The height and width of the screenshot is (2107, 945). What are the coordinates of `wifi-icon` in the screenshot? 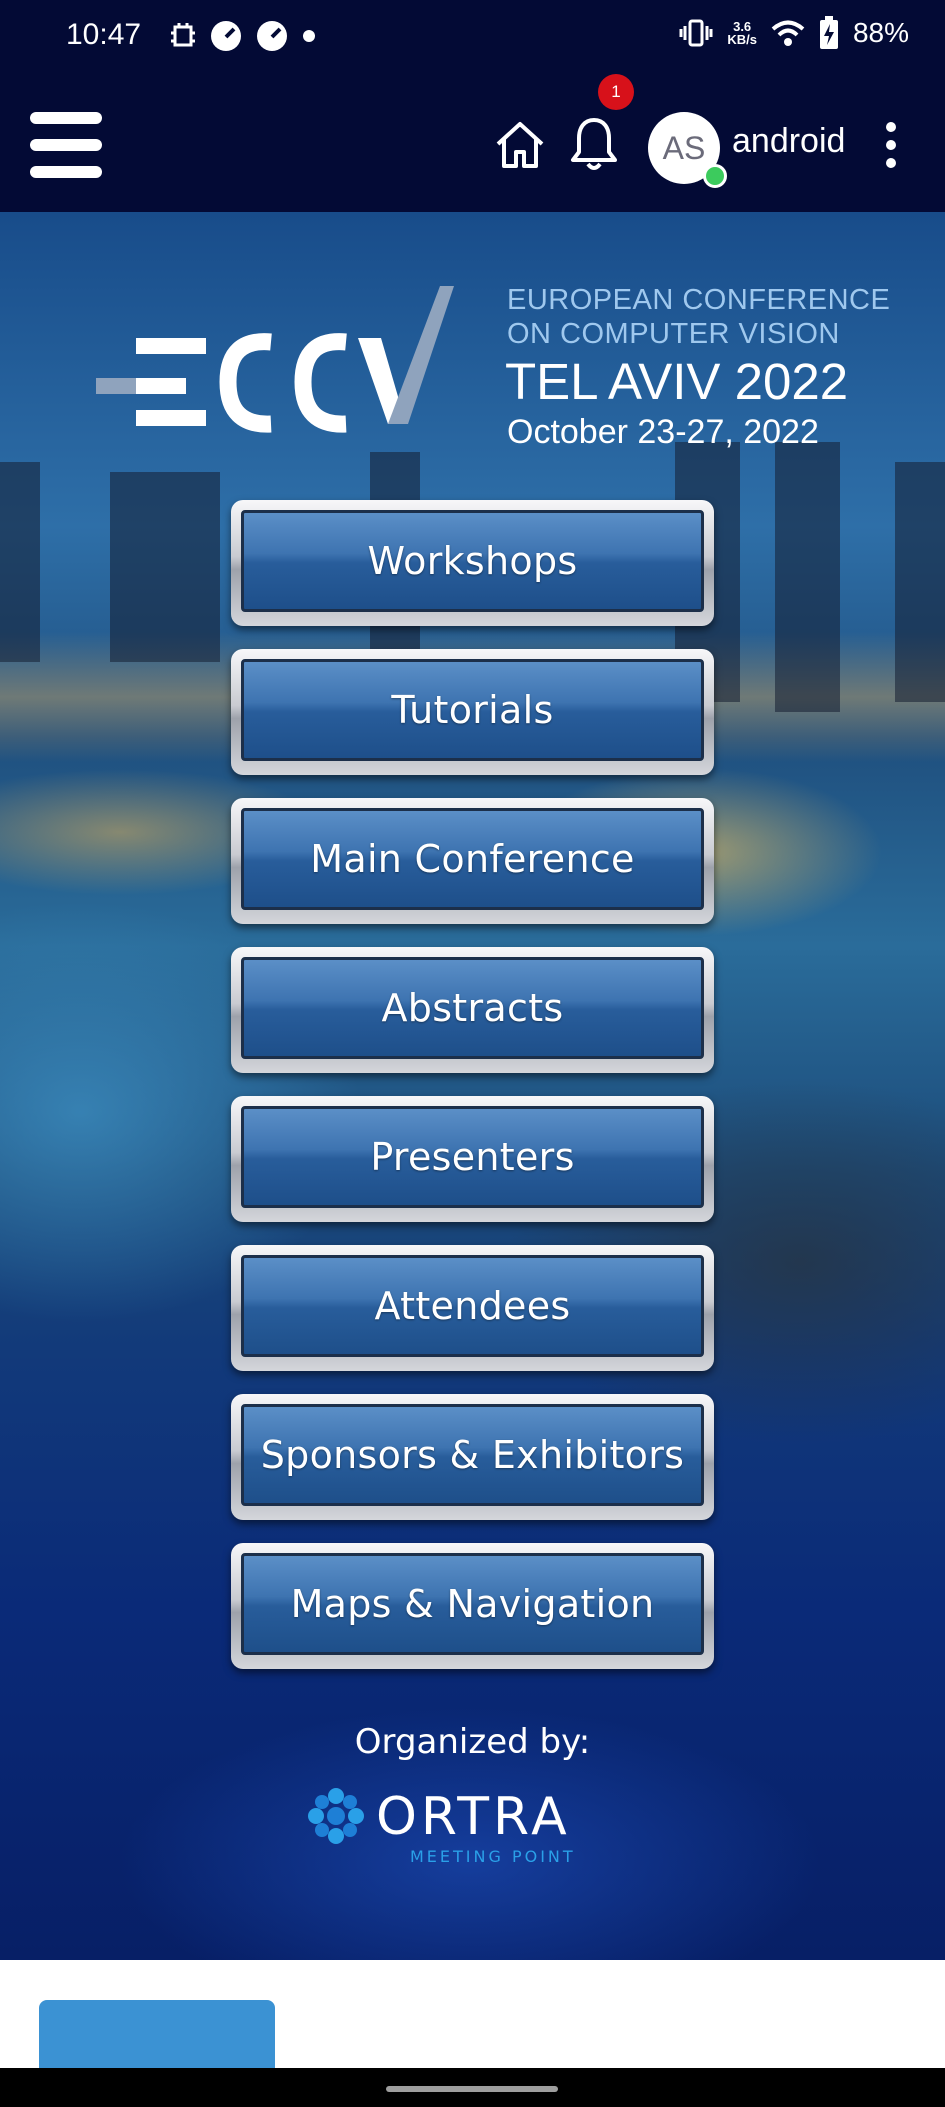 It's located at (788, 33).